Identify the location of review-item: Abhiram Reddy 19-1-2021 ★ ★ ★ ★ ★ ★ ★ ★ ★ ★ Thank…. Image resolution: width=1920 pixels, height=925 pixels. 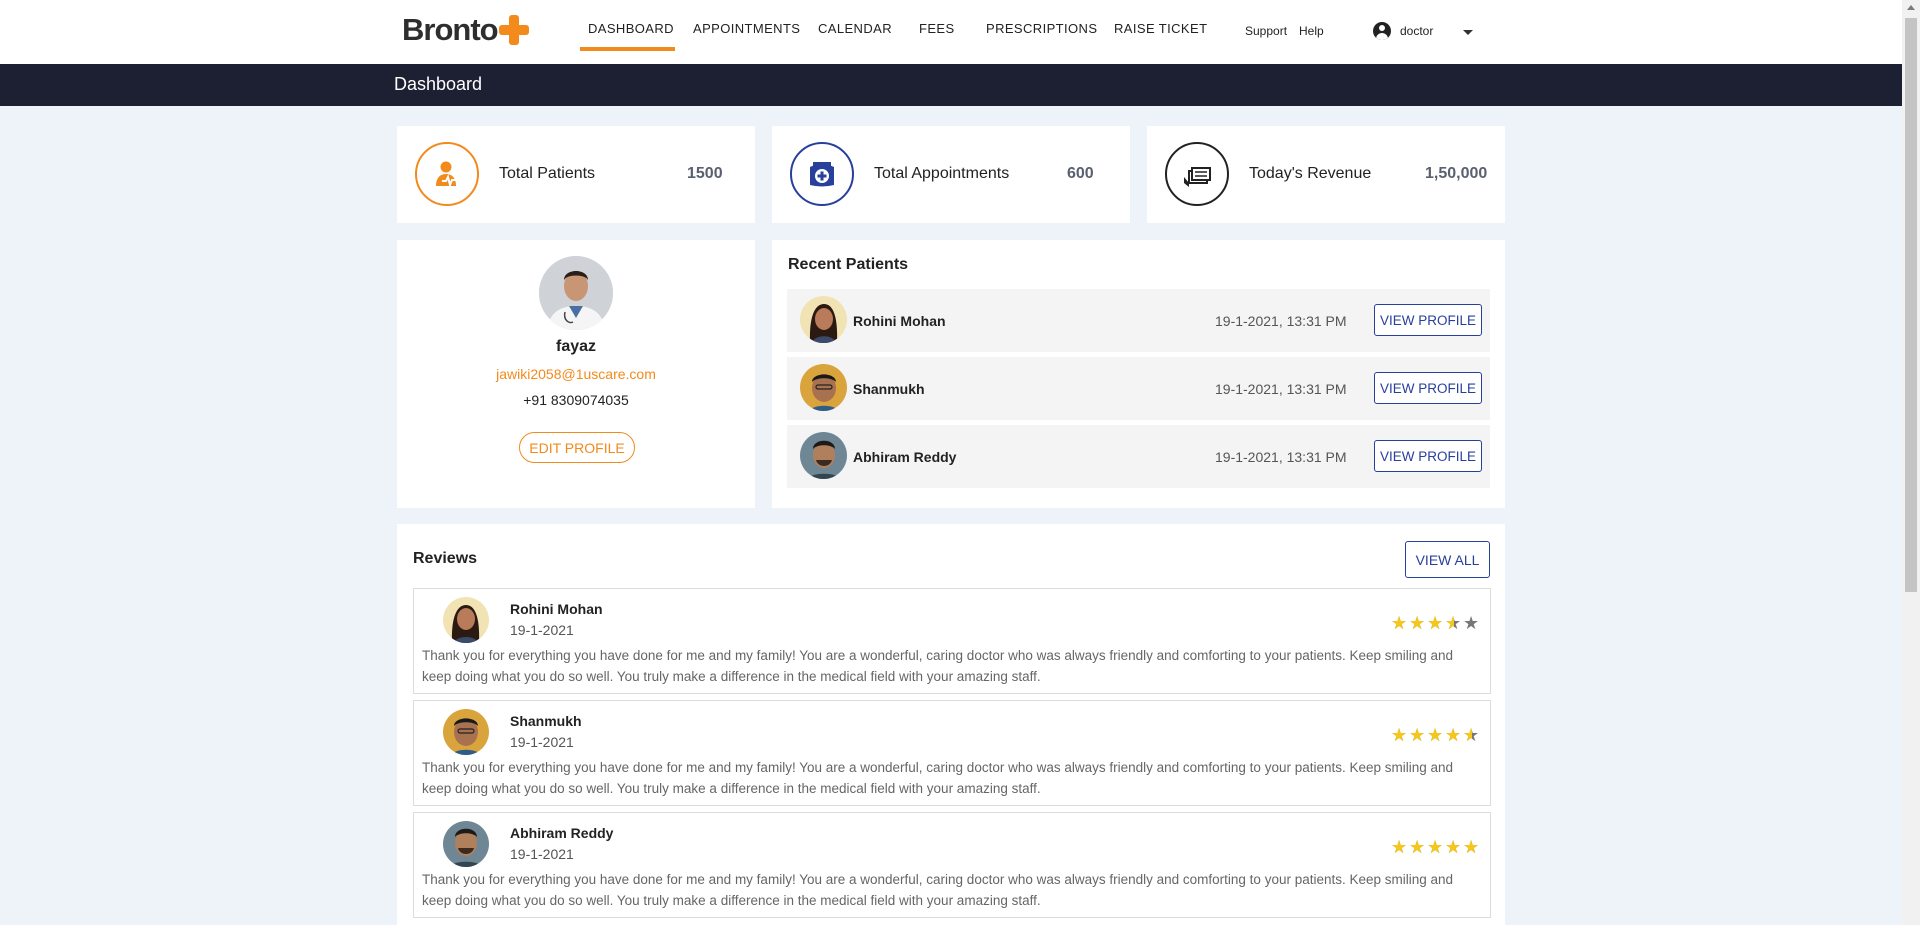
(952, 865).